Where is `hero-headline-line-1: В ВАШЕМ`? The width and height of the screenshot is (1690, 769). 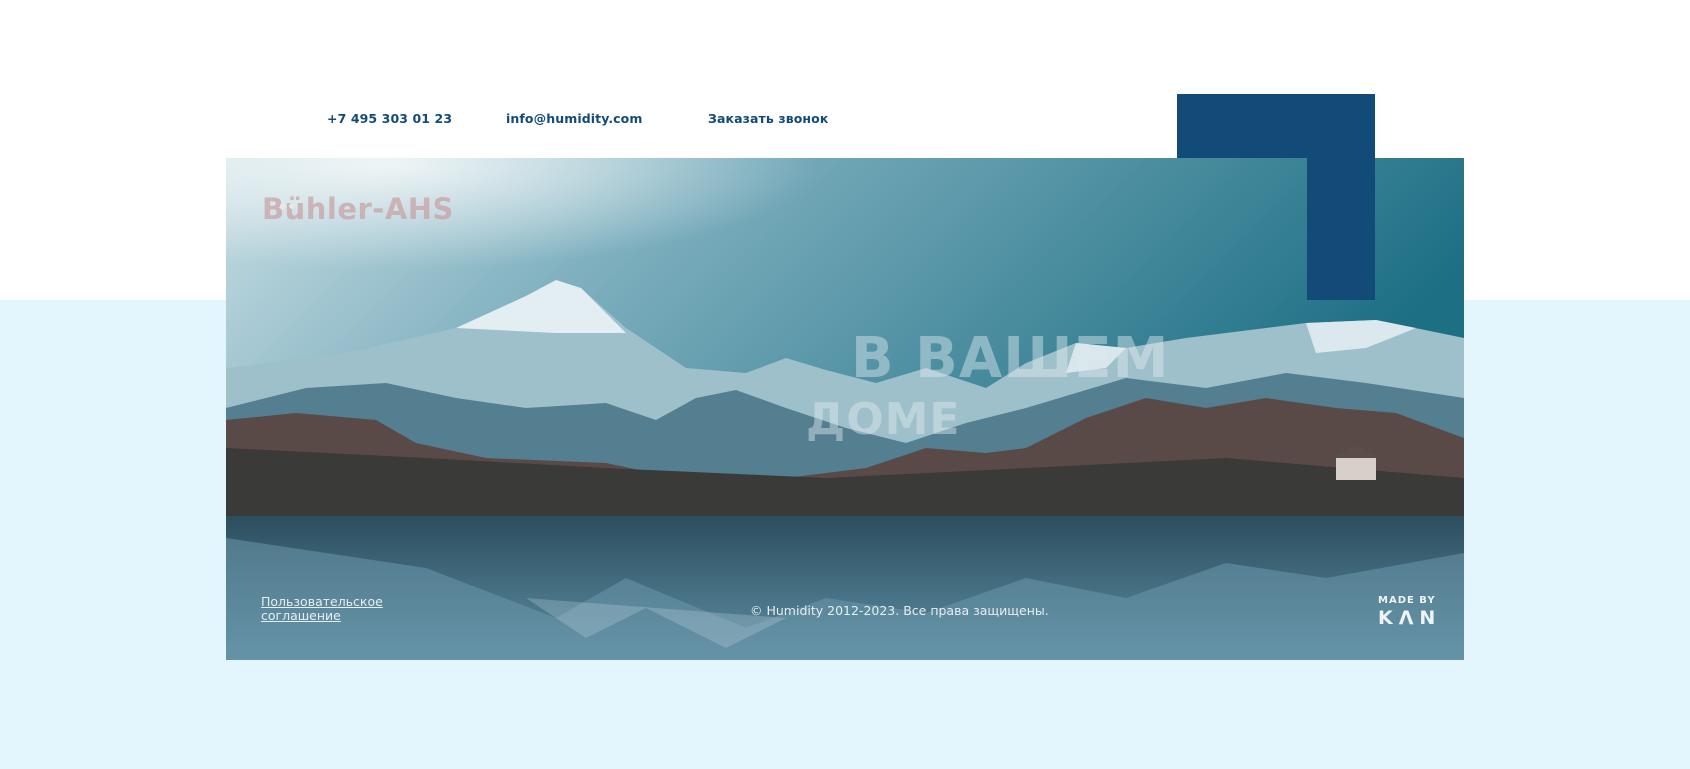 hero-headline-line-1: В ВАШЕМ is located at coordinates (1010, 358).